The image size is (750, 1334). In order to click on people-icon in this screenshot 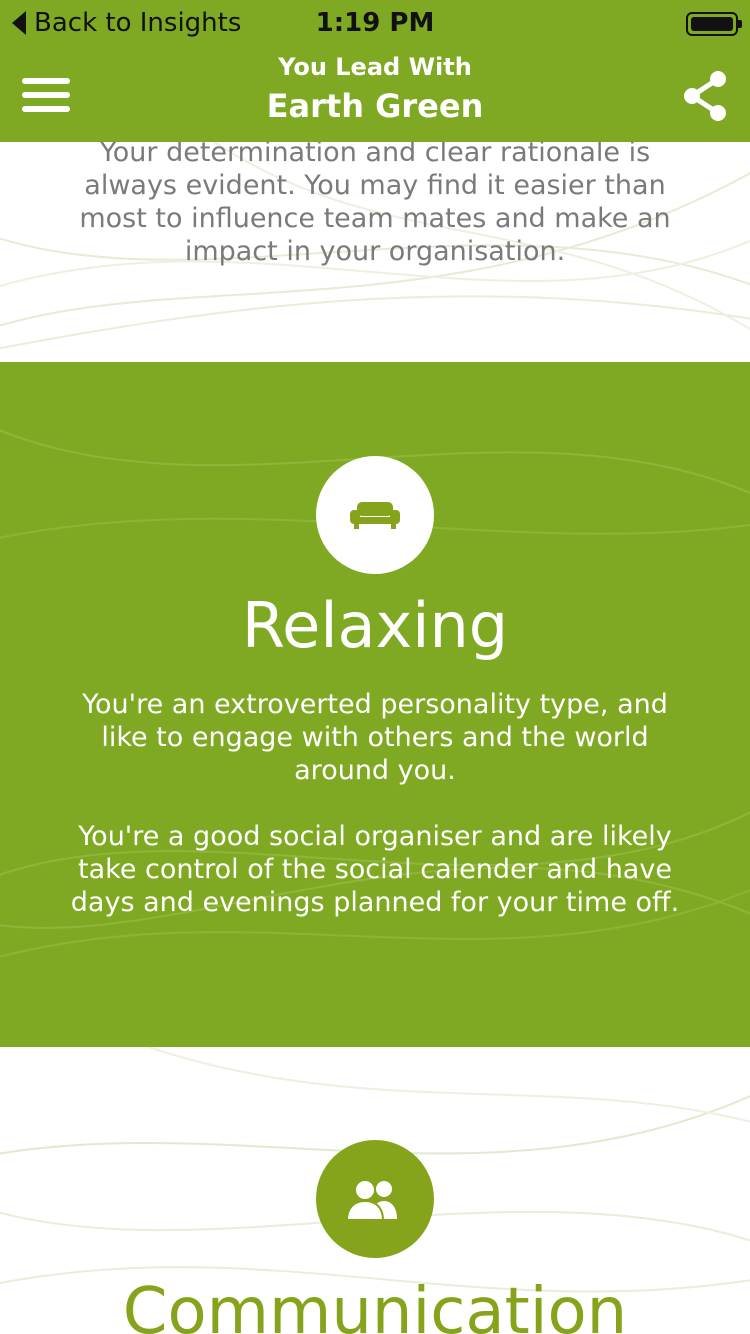, I will do `click(371, 1200)`.